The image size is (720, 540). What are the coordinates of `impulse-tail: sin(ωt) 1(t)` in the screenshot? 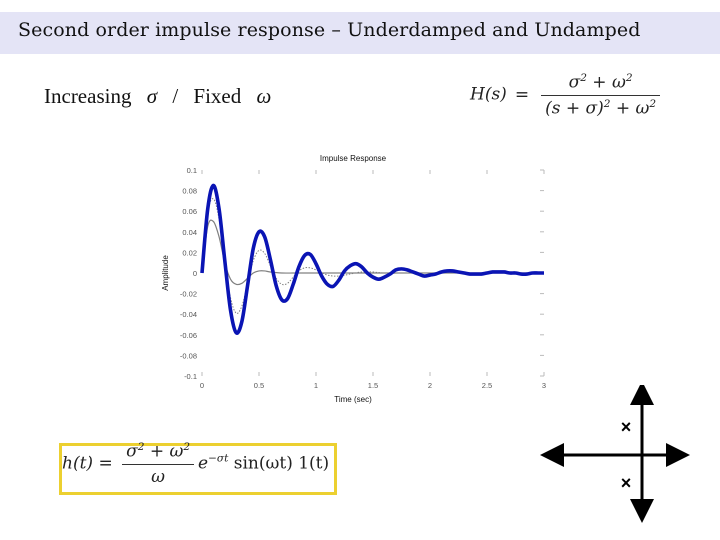 It's located at (281, 463).